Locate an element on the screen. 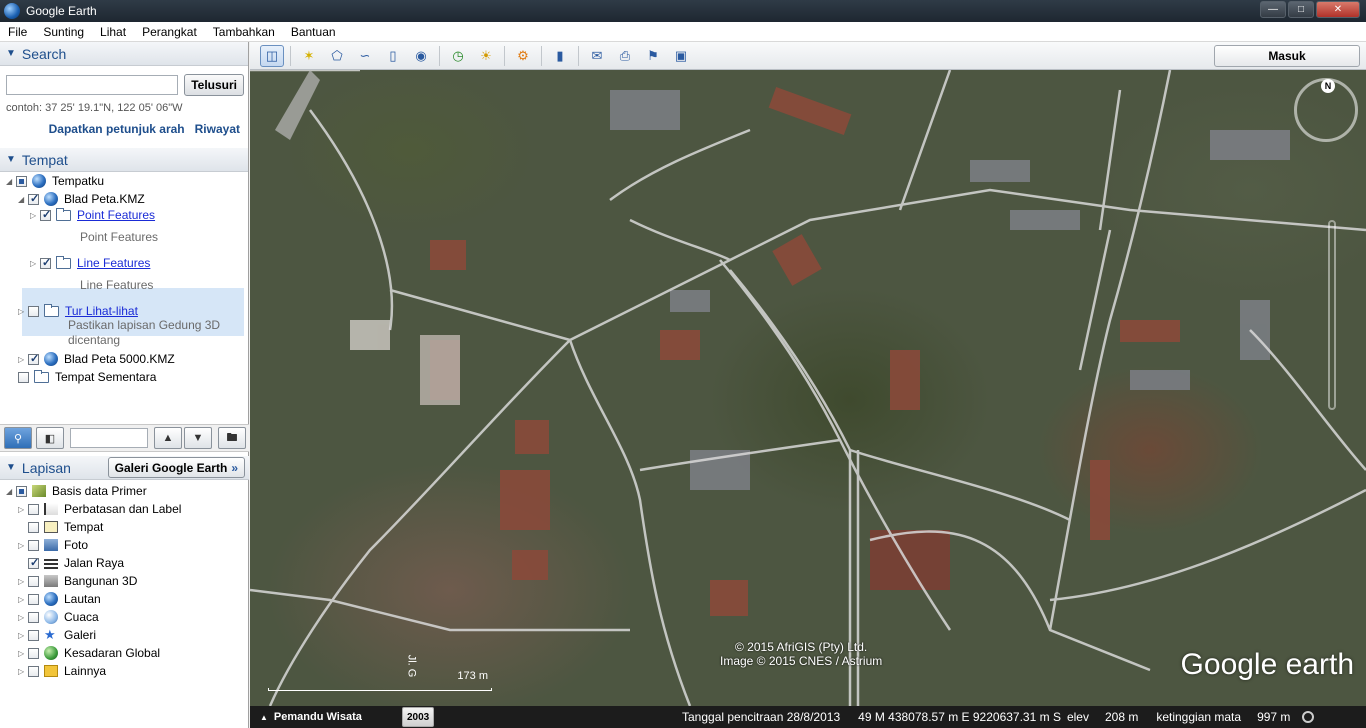 The width and height of the screenshot is (1366, 728). tree-item-point-features: ▷ Point Features is located at coordinates (92, 215).